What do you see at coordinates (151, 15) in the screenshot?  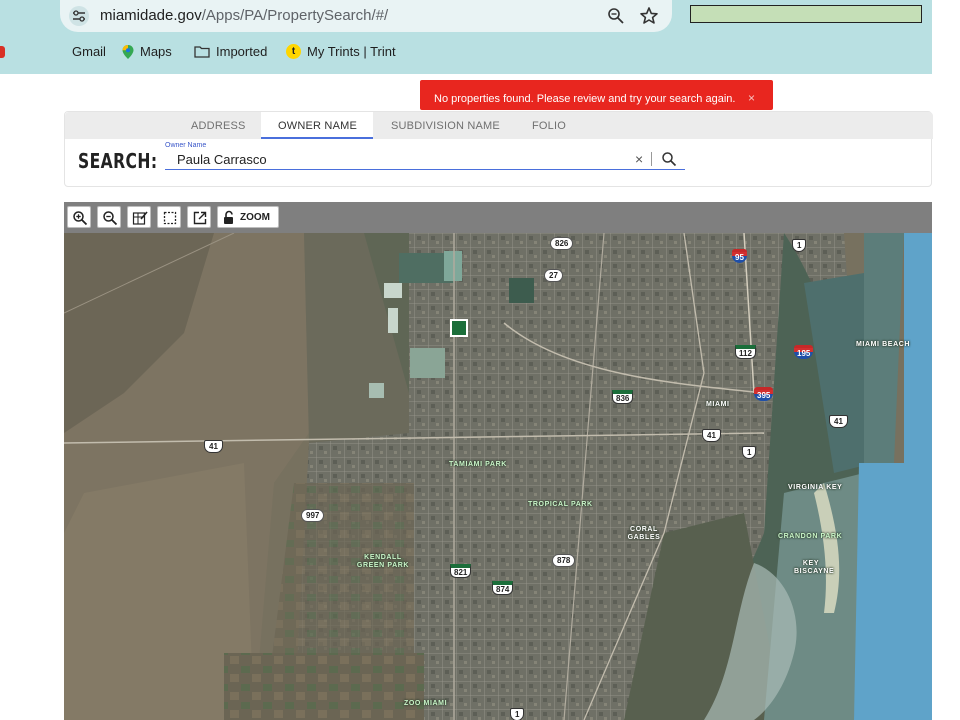 I see `url-domain: miamidade.gov` at bounding box center [151, 15].